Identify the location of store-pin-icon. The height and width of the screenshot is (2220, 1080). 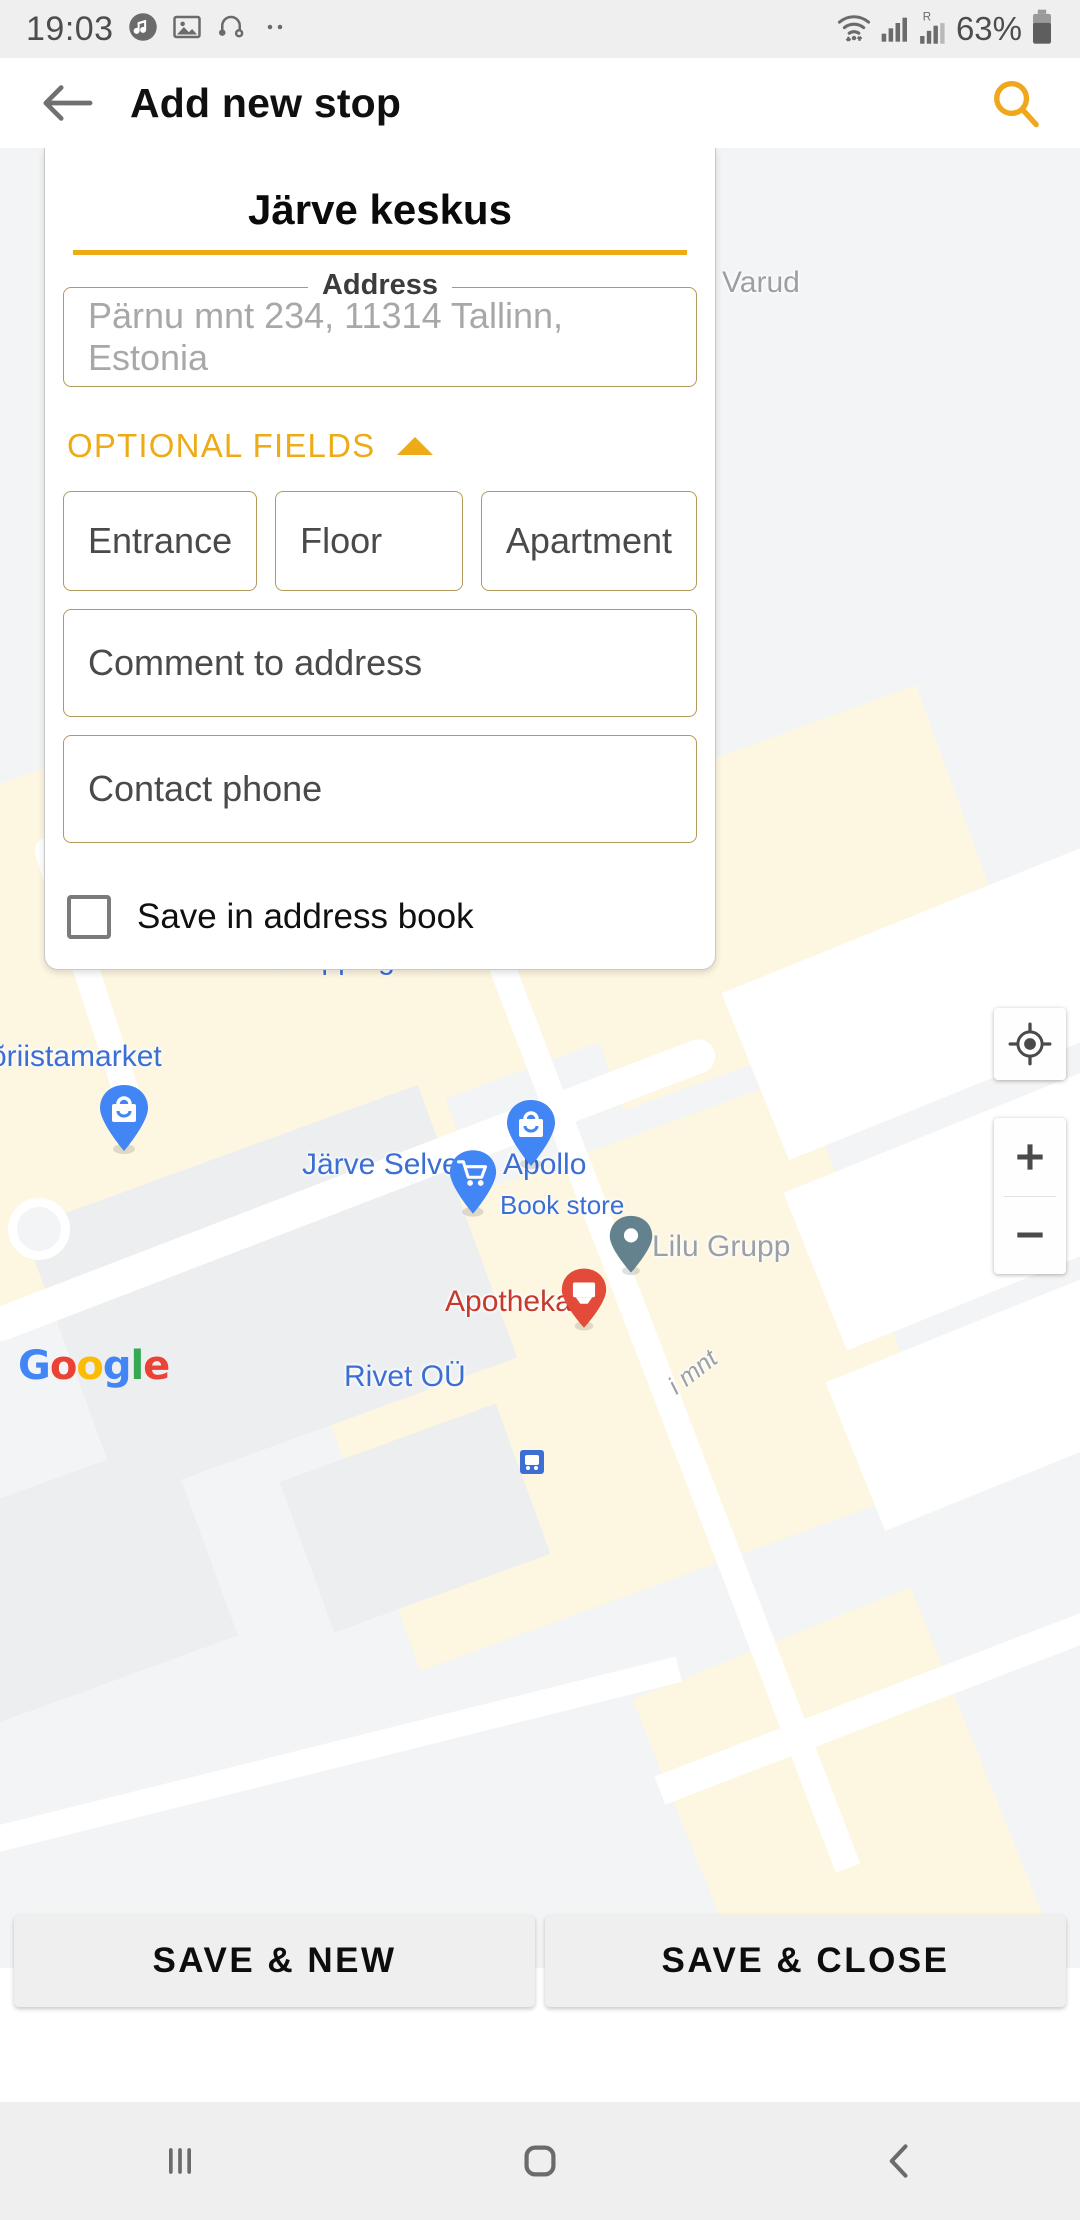
(124, 1121).